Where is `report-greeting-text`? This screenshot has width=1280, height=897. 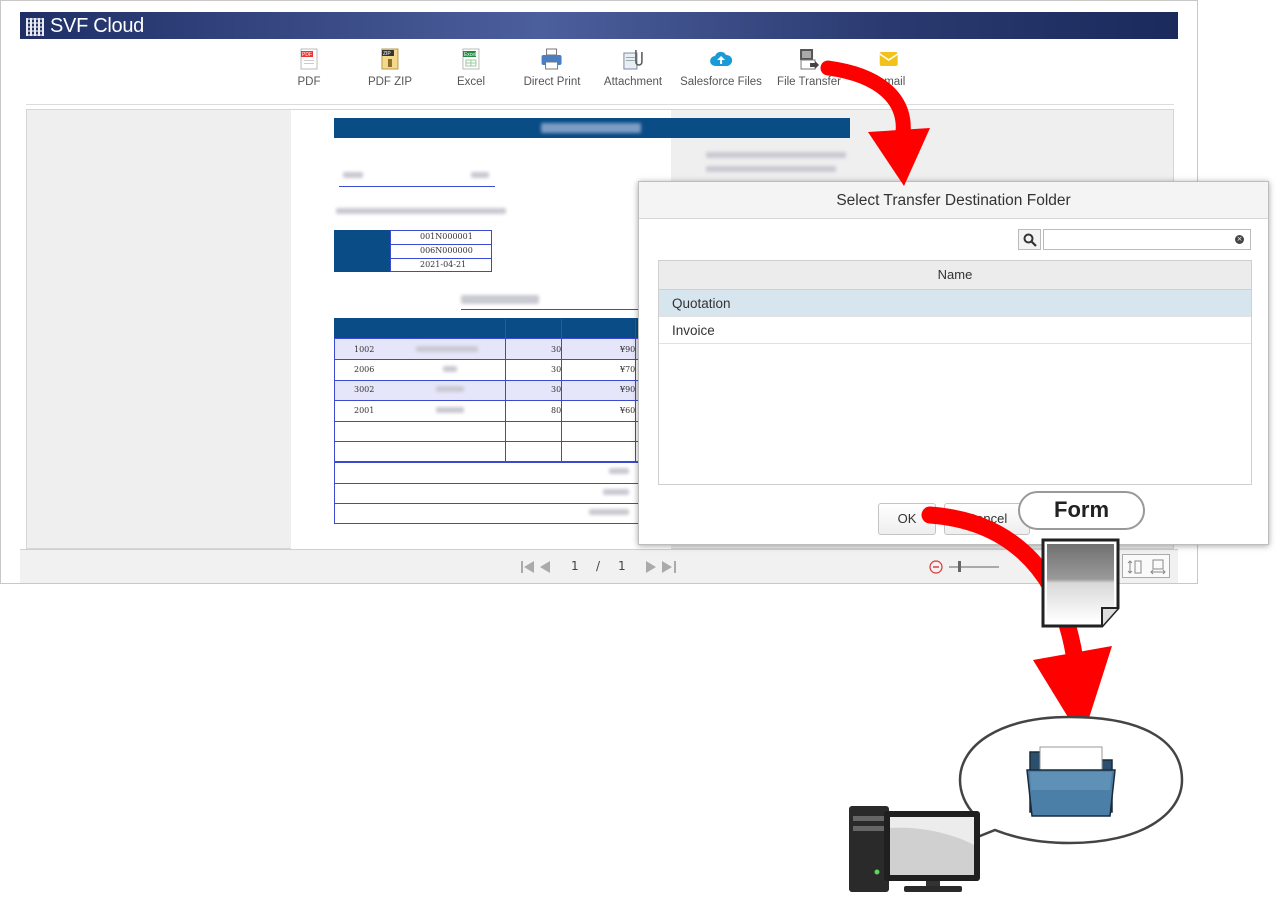 report-greeting-text is located at coordinates (421, 211).